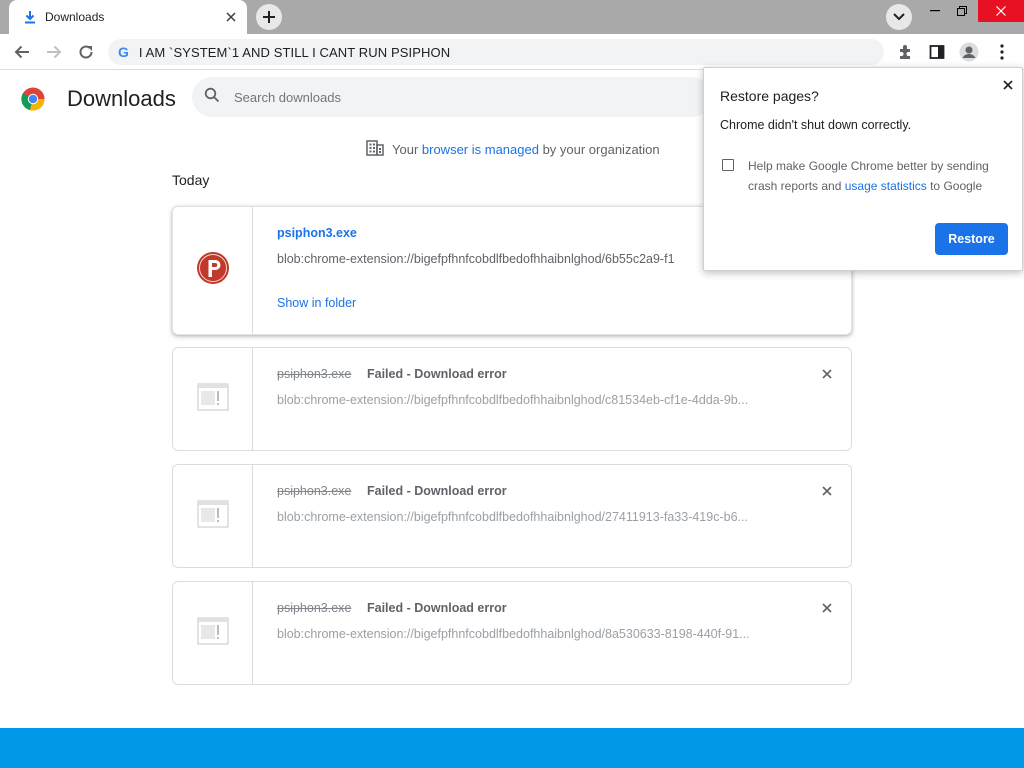  I want to click on dialog-title: Restore pages?, so click(769, 96).